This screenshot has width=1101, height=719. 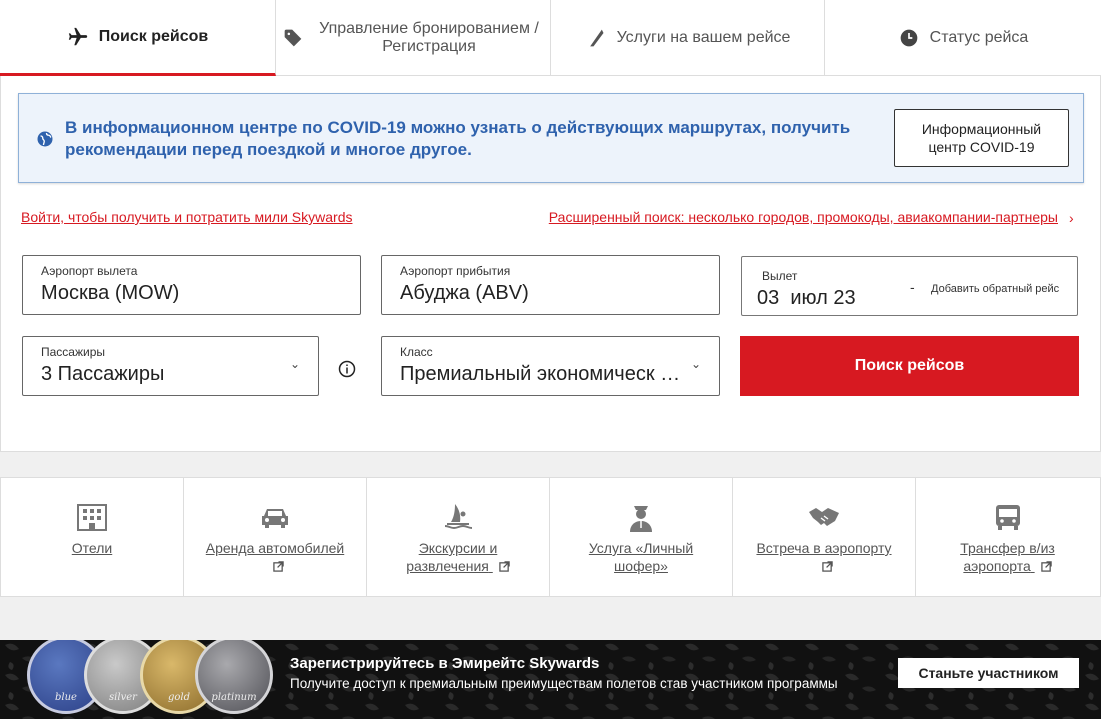 I want to click on field-label: Аэропорт прибытия, so click(x=455, y=271).